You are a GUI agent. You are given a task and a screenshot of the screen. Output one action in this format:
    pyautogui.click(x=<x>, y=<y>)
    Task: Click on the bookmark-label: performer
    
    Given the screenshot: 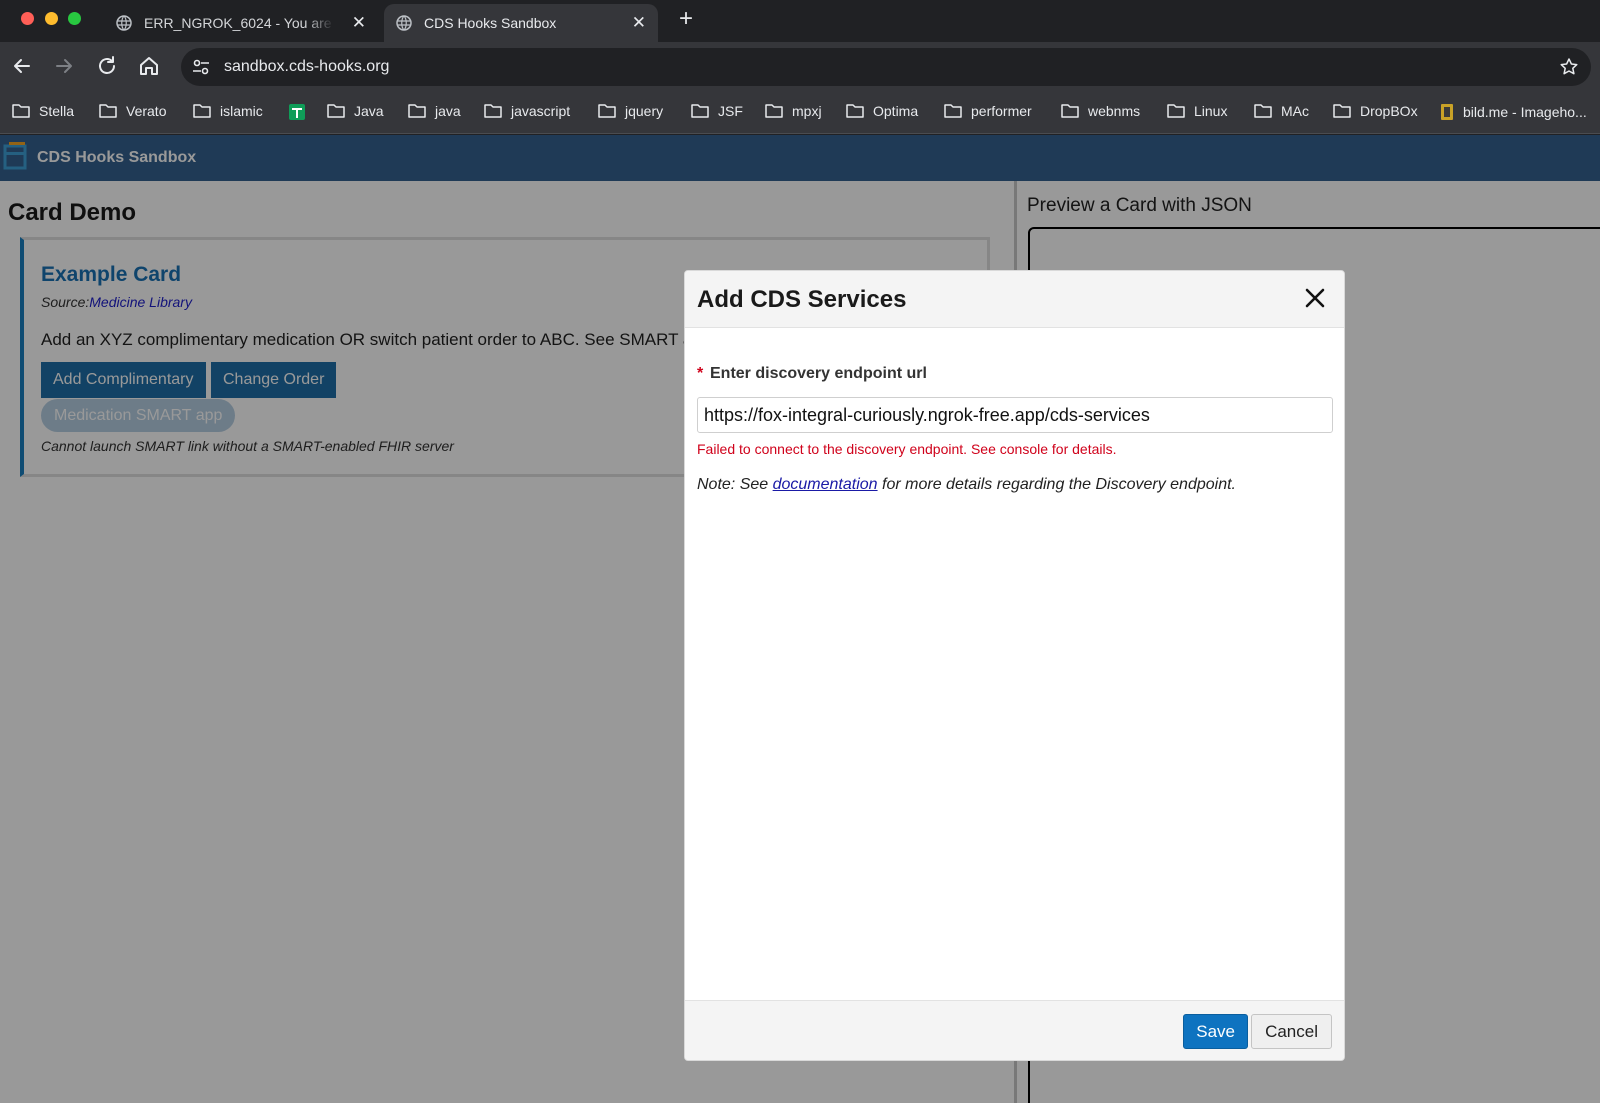 What is the action you would take?
    pyautogui.click(x=1001, y=111)
    